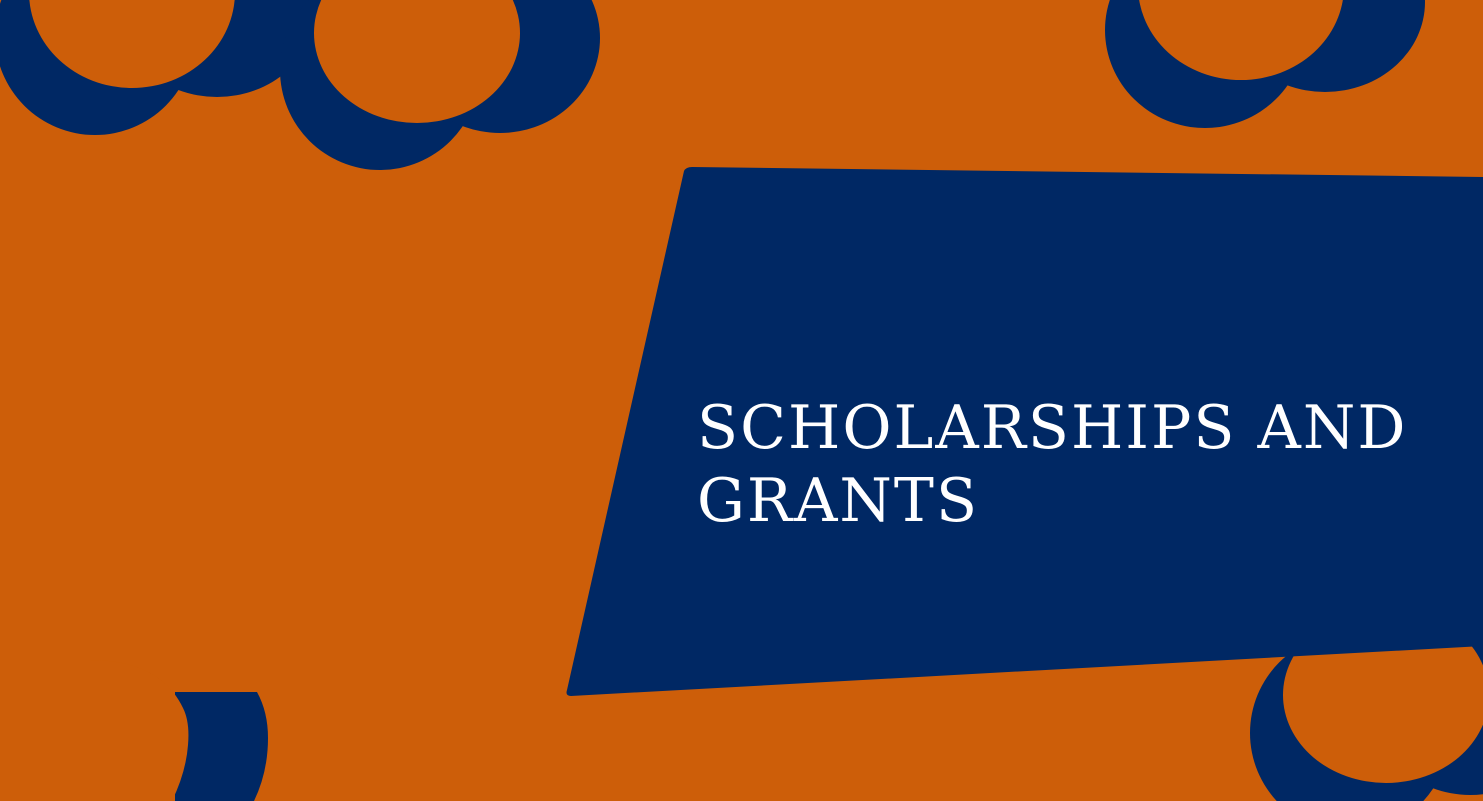 This screenshot has width=1483, height=801. I want to click on crescent-shape-bottom-left, so click(134, 730).